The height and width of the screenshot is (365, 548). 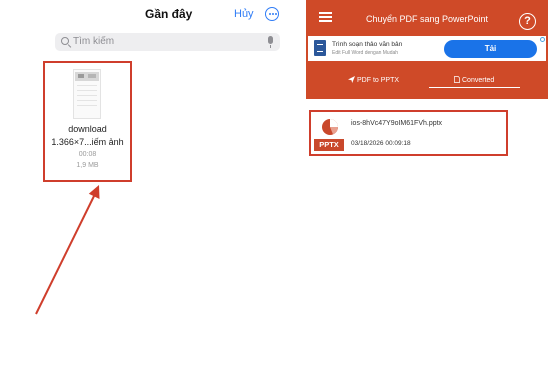 What do you see at coordinates (87, 94) in the screenshot?
I see `file-thumbnail` at bounding box center [87, 94].